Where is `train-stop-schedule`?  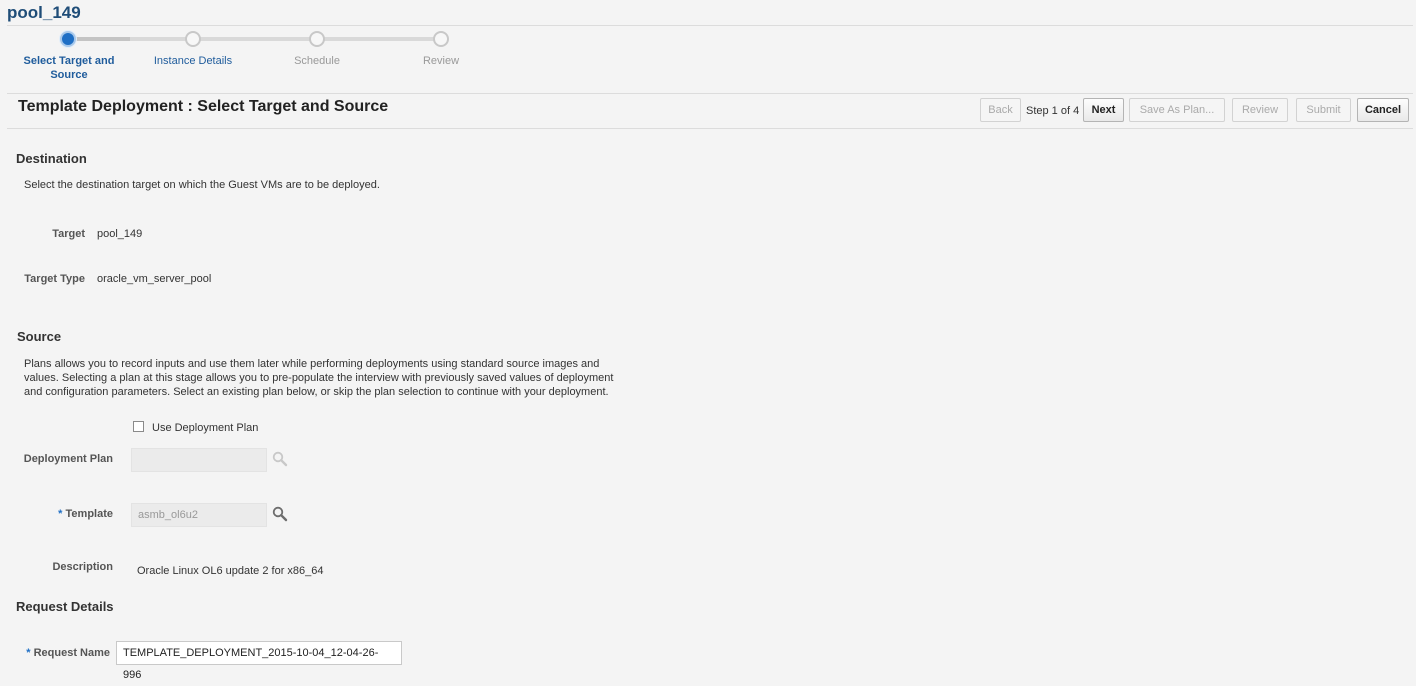
train-stop-schedule is located at coordinates (317, 39).